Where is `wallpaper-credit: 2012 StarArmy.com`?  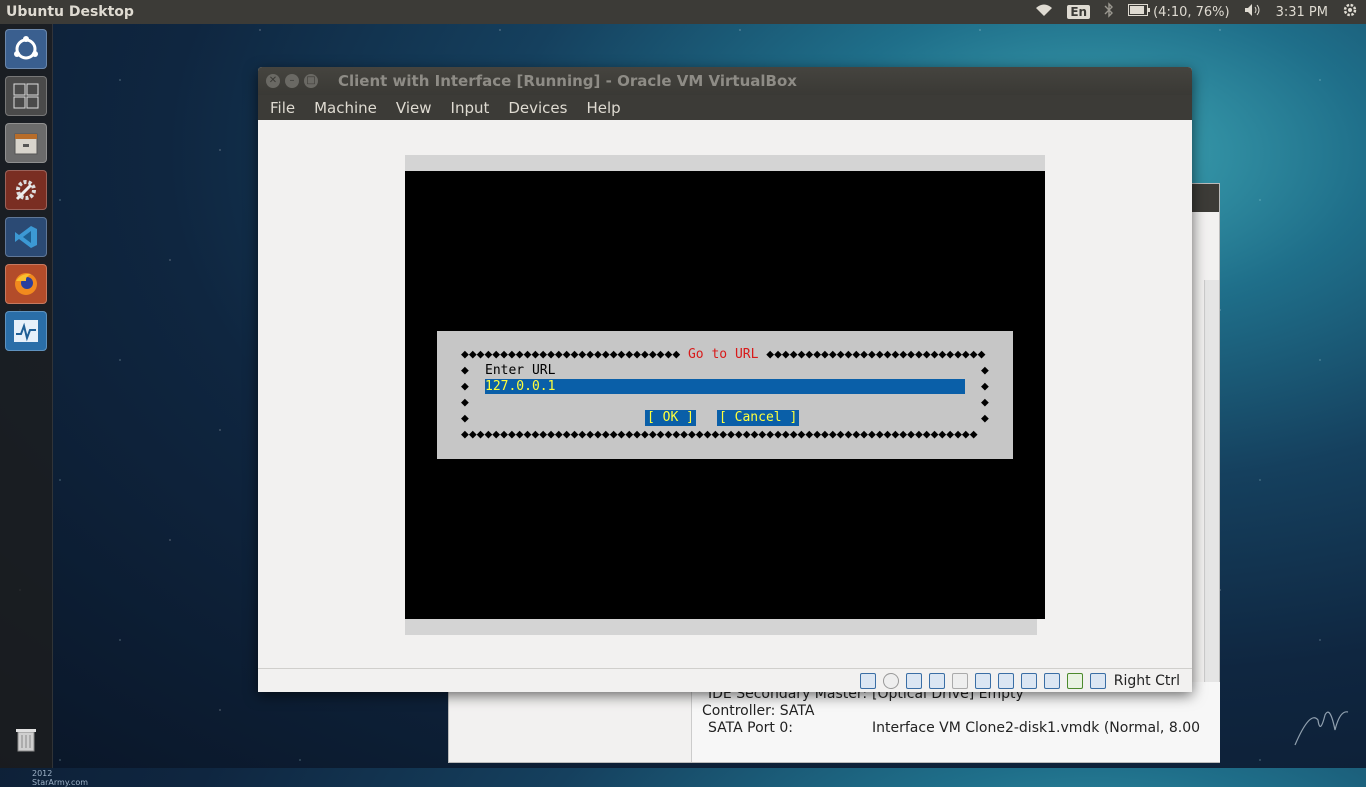 wallpaper-credit: 2012 StarArmy.com is located at coordinates (60, 778).